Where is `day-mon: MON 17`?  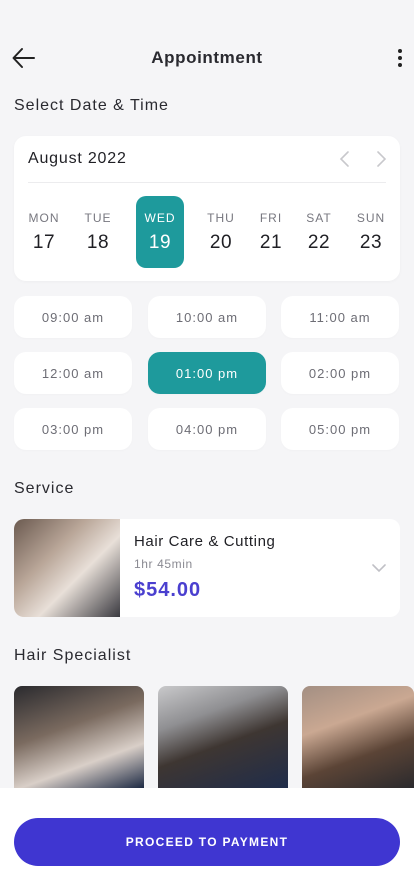
day-mon: MON 17 is located at coordinates (44, 232).